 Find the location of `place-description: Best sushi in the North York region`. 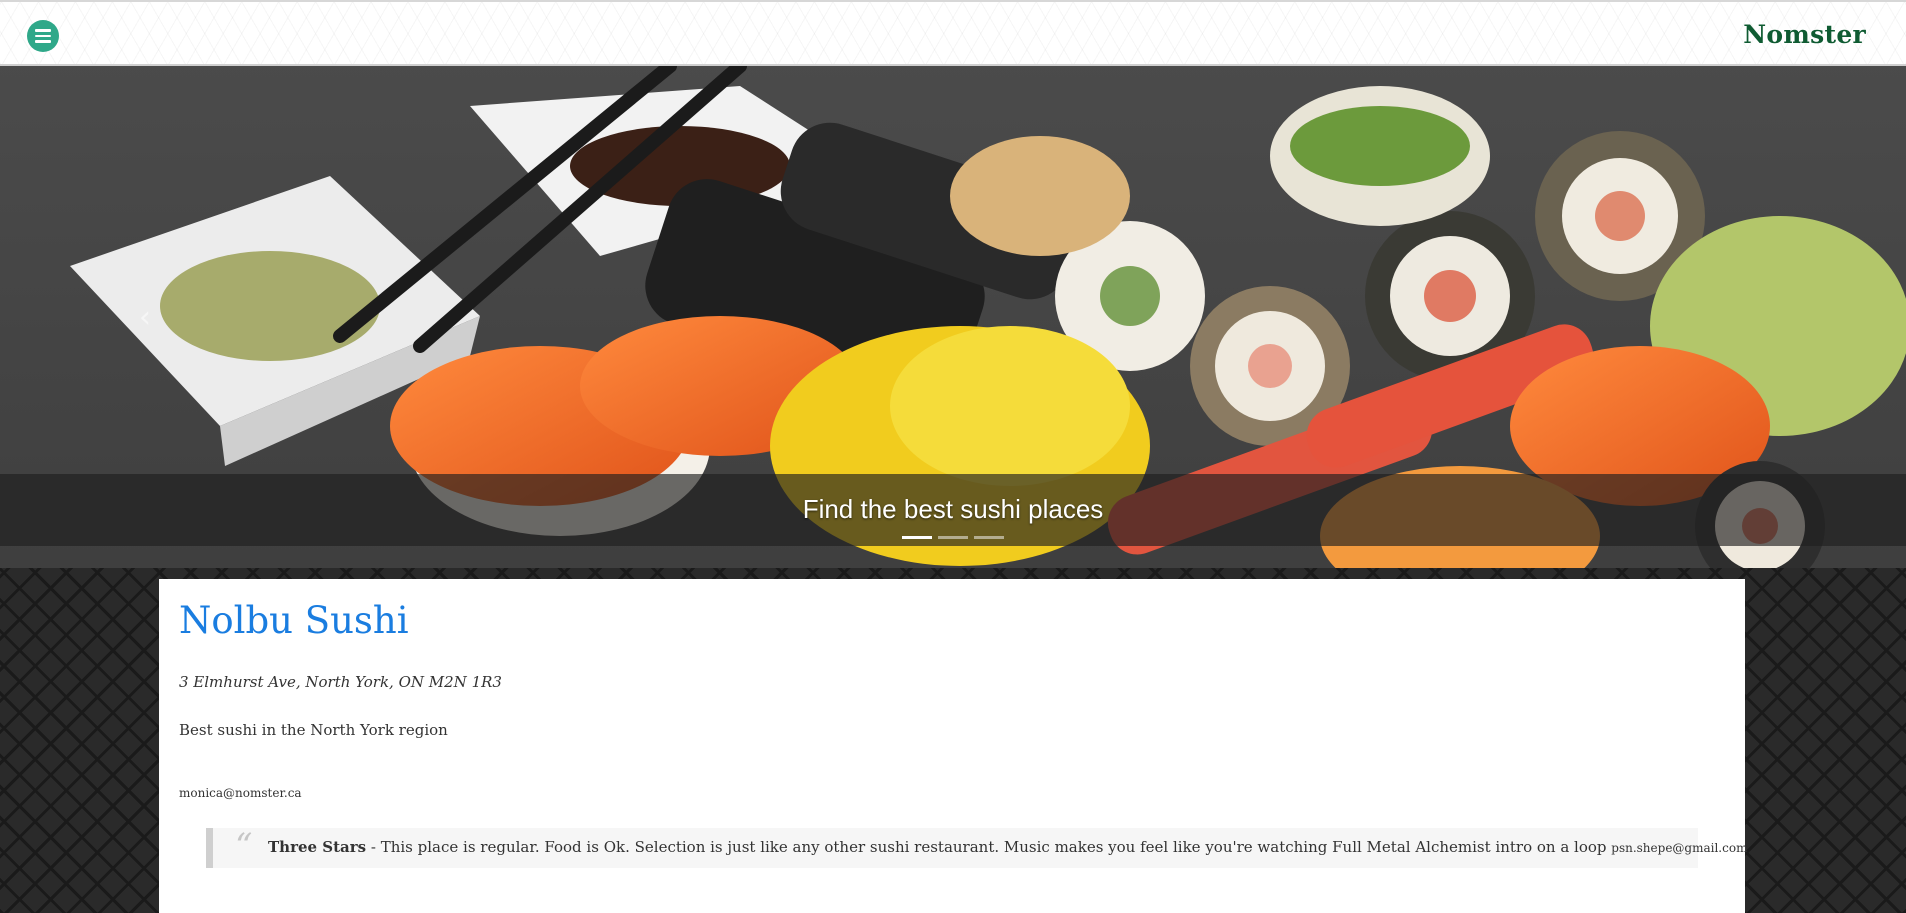

place-description: Best sushi in the North York region is located at coordinates (313, 730).